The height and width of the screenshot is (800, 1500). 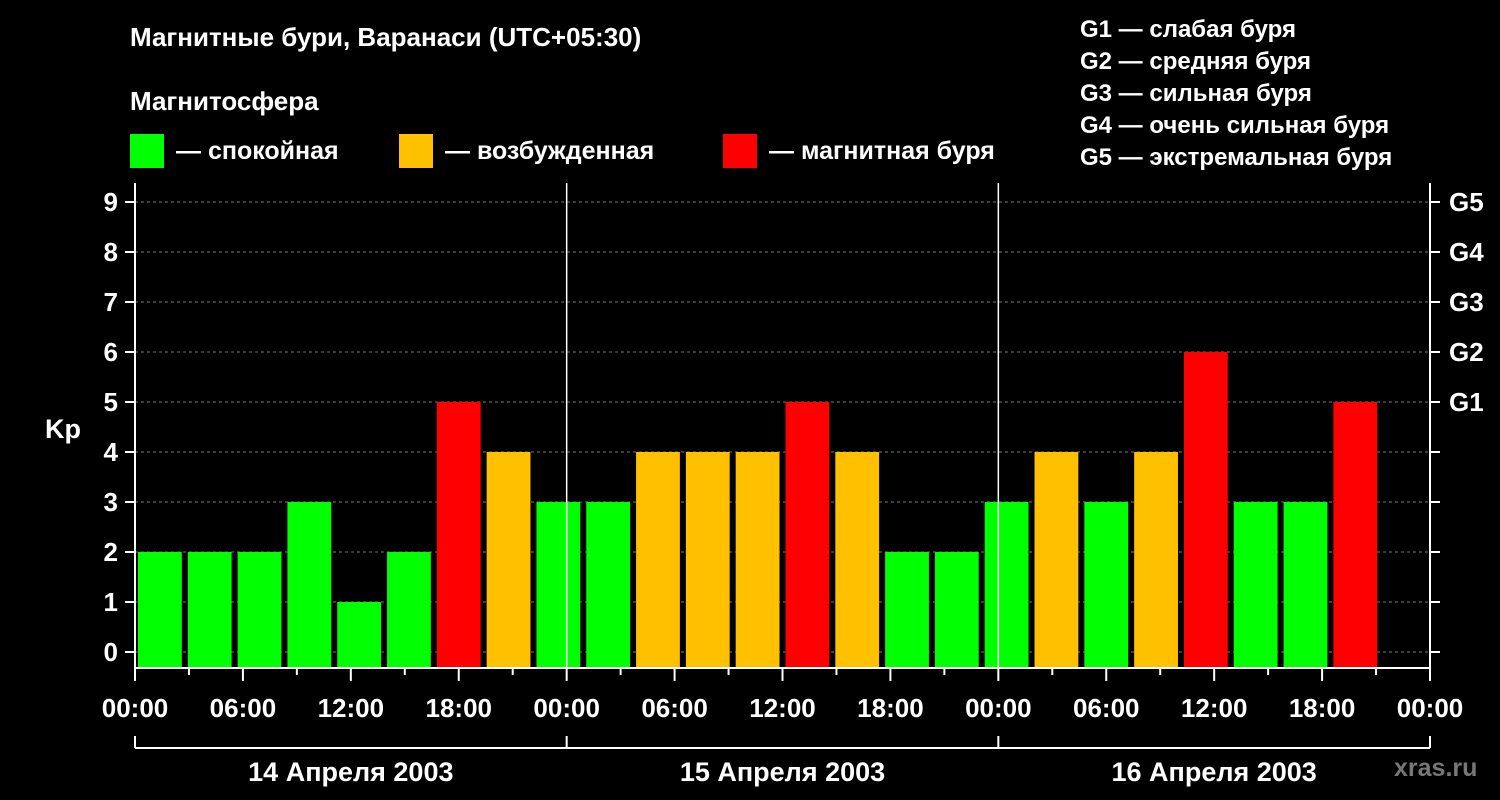 What do you see at coordinates (350, 772) in the screenshot?
I see `day-label: 14 Апреля 2003` at bounding box center [350, 772].